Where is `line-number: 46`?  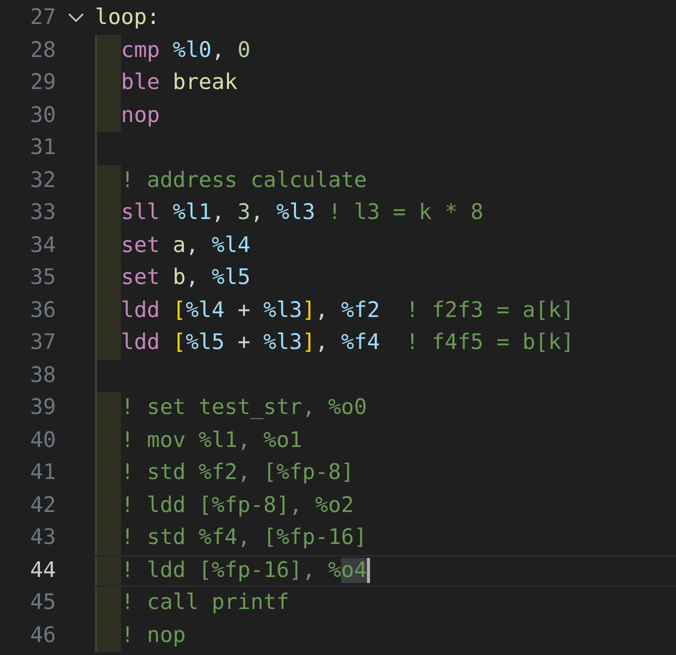 line-number: 46 is located at coordinates (42, 636).